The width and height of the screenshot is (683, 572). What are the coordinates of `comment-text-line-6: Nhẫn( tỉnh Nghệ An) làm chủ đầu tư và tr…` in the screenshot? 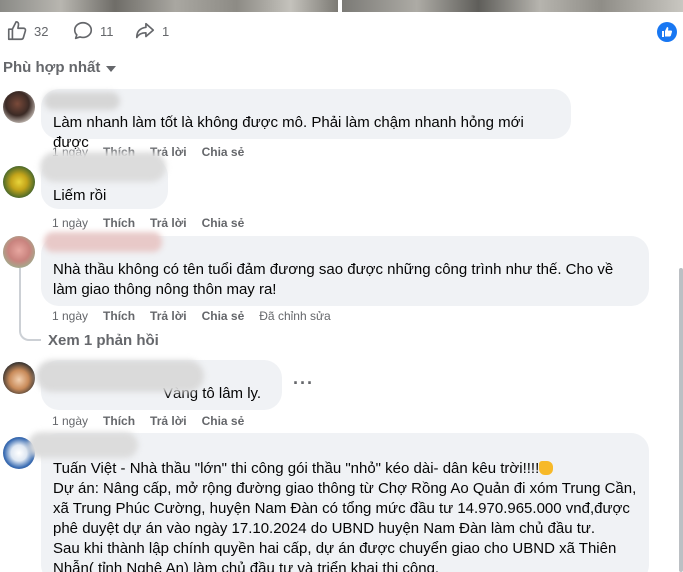 It's located at (246, 566).